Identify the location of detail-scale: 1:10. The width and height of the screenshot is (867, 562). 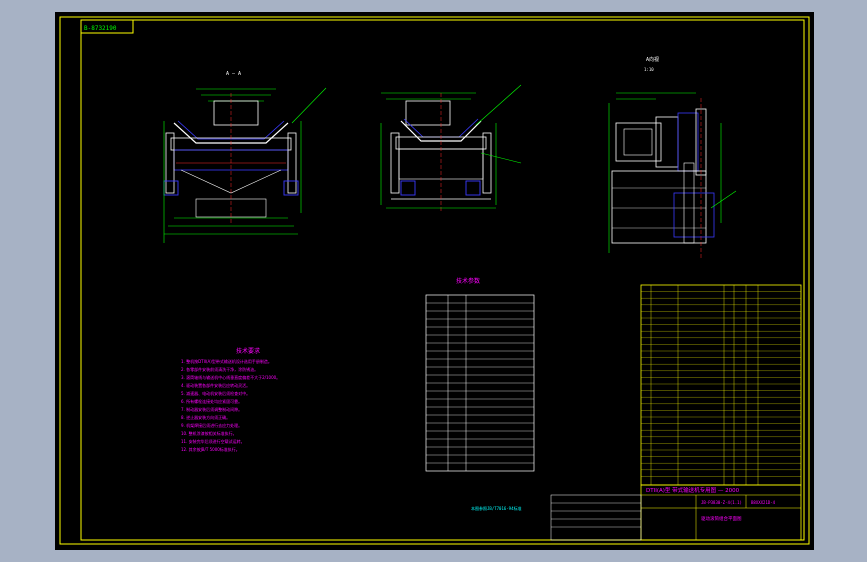
(649, 69).